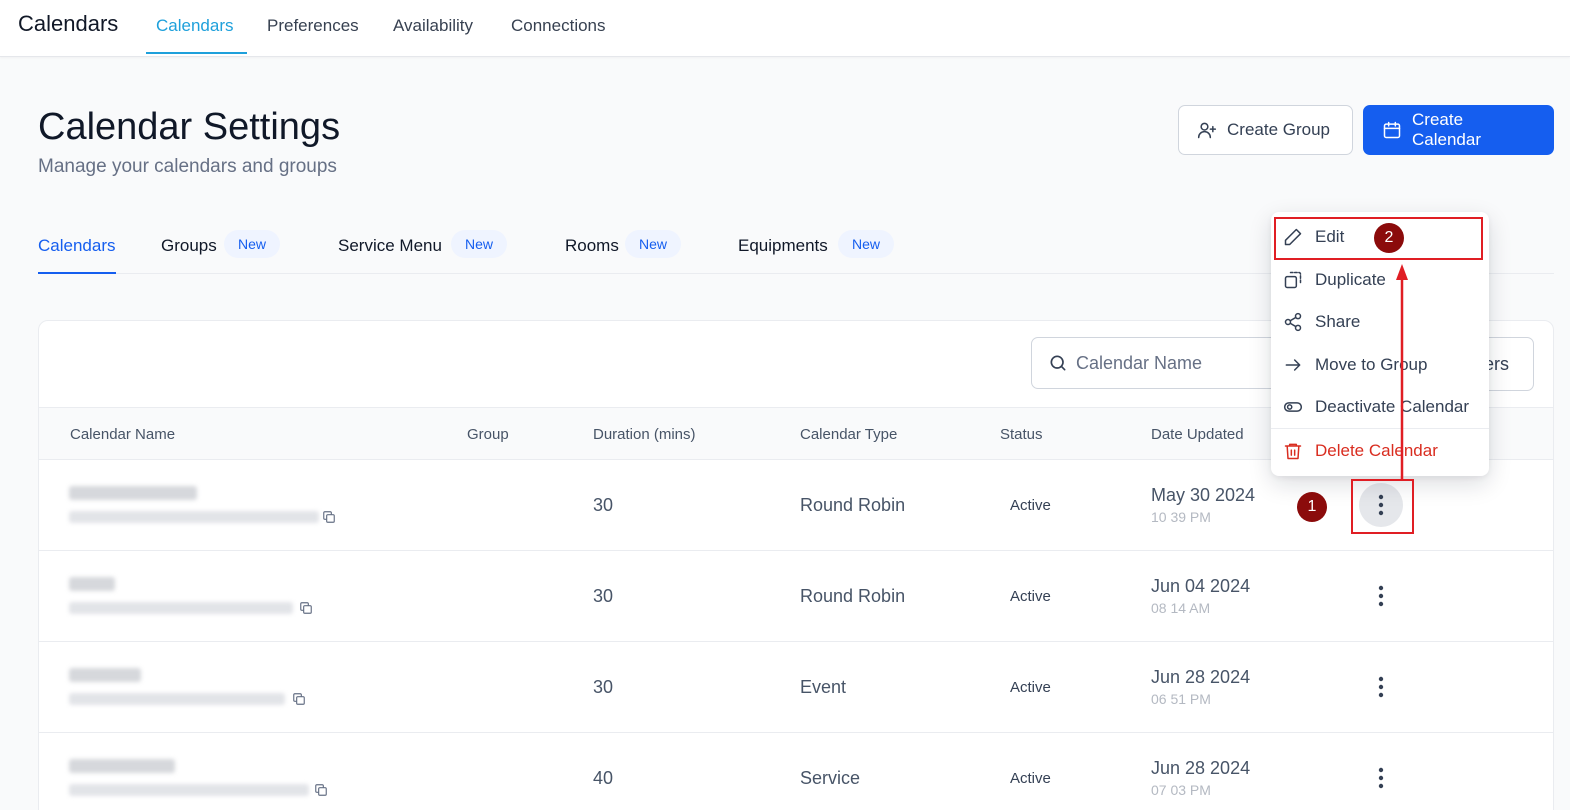 Image resolution: width=1570 pixels, height=810 pixels. Describe the element at coordinates (796, 771) in the screenshot. I see `table-row: 40 Service Active Jun 28 2024 07 03 PM` at that location.